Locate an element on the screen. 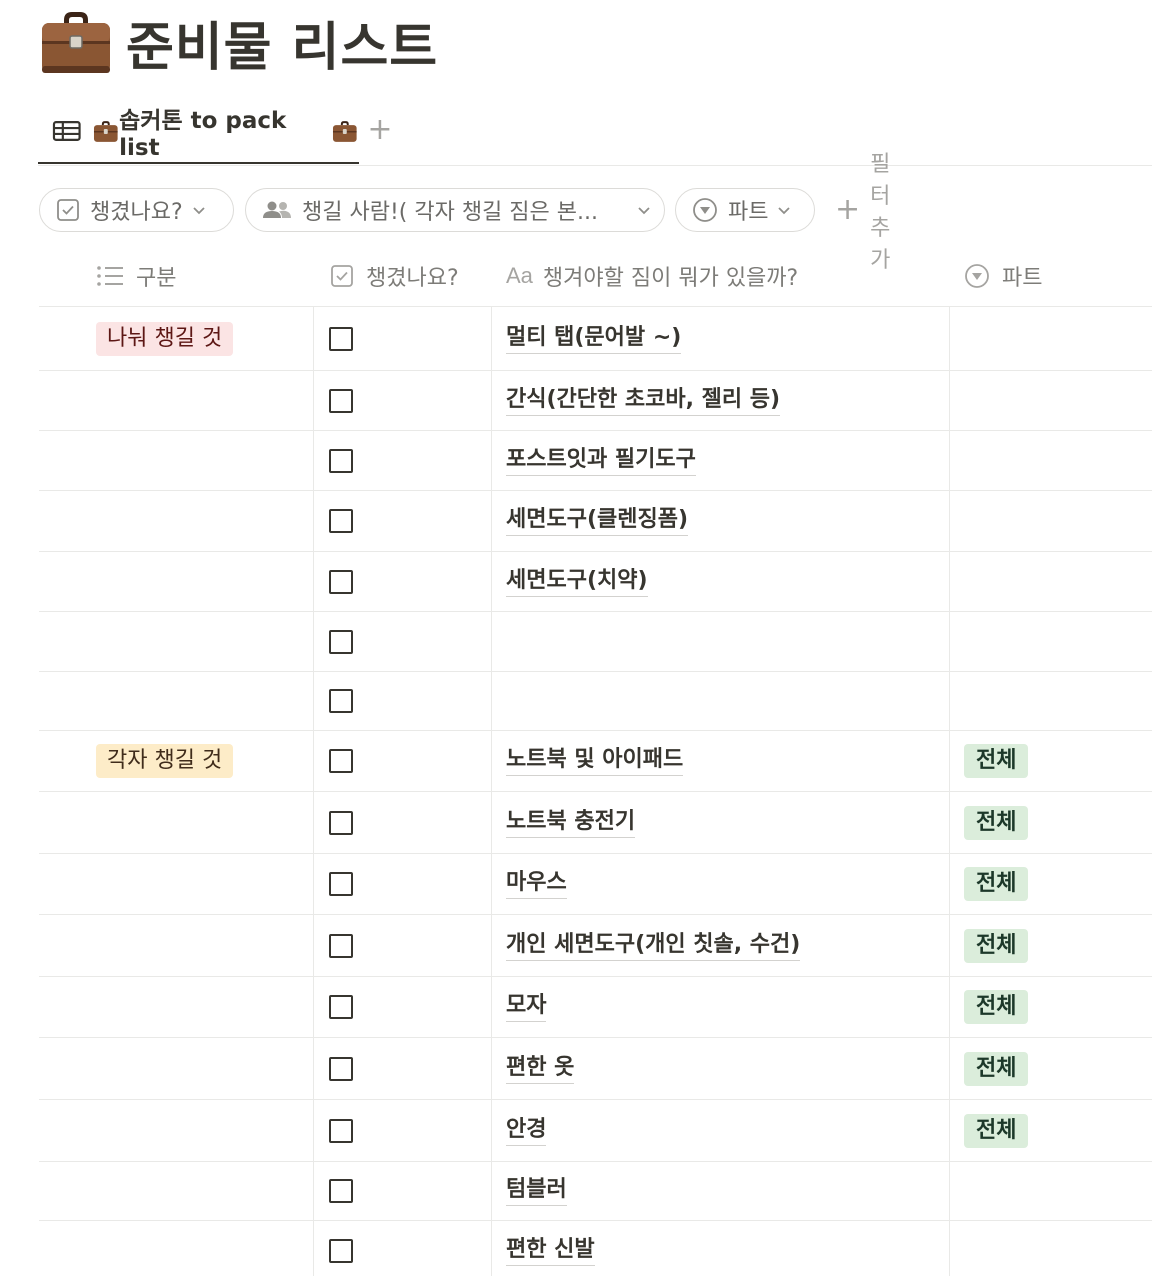  select-icon is located at coordinates (705, 210).